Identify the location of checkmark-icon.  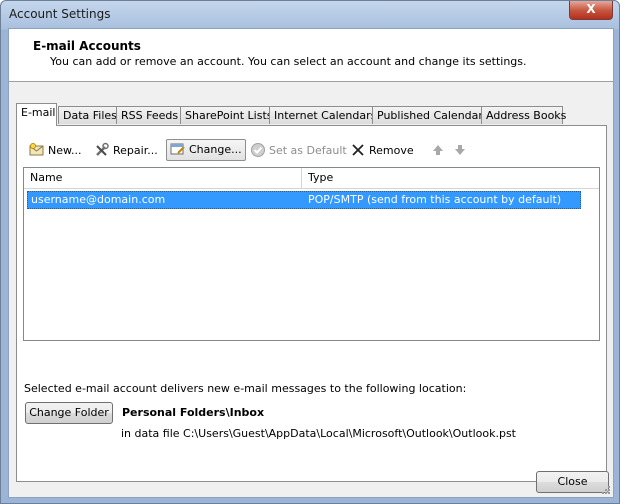
(258, 150).